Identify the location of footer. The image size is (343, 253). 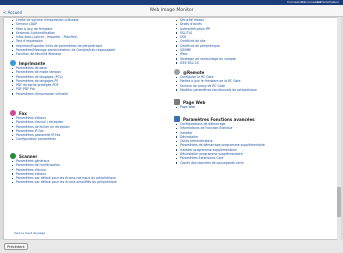
(171, 246).